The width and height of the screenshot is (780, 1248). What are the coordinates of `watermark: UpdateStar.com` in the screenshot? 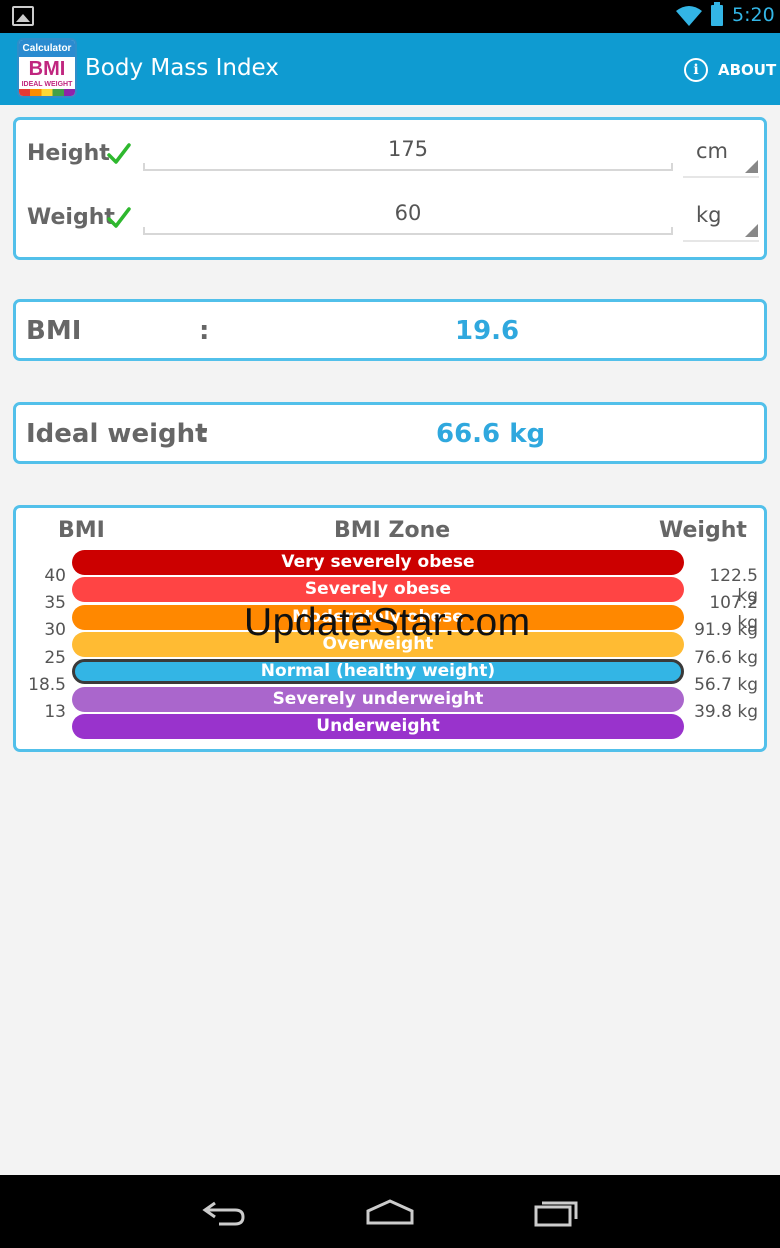 It's located at (387, 622).